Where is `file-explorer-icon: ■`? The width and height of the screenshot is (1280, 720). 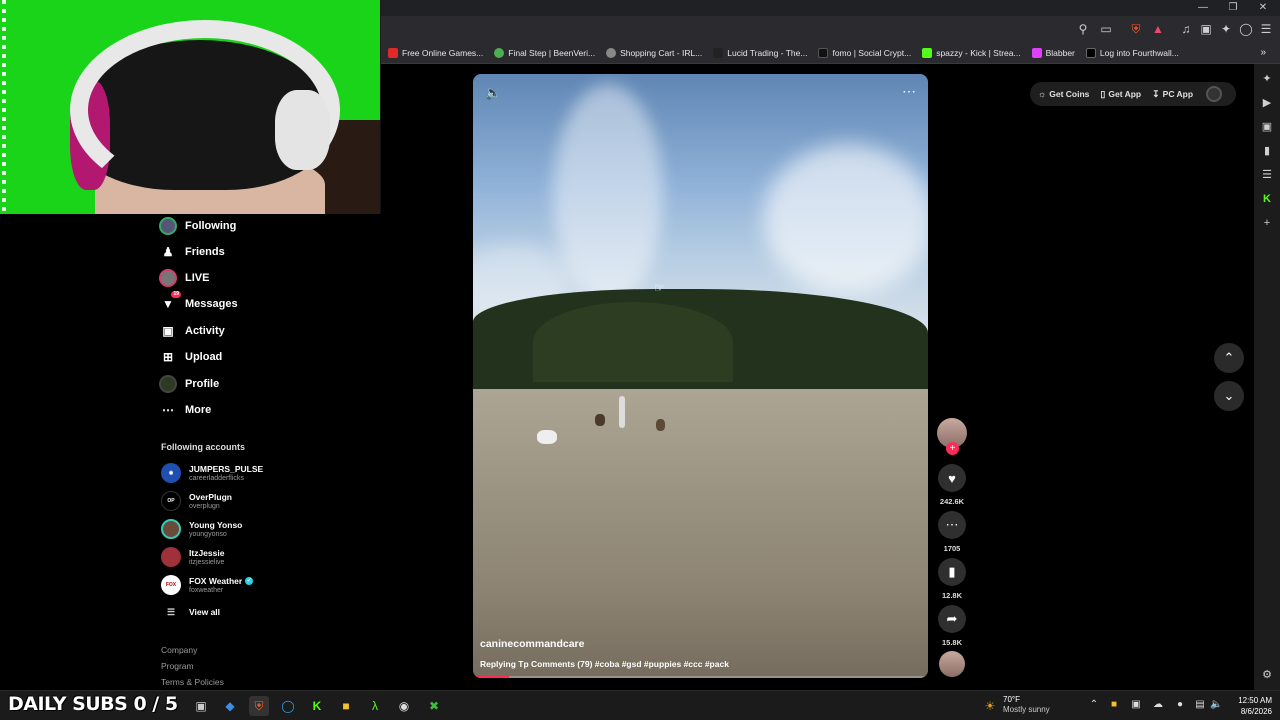 file-explorer-icon: ■ is located at coordinates (346, 706).